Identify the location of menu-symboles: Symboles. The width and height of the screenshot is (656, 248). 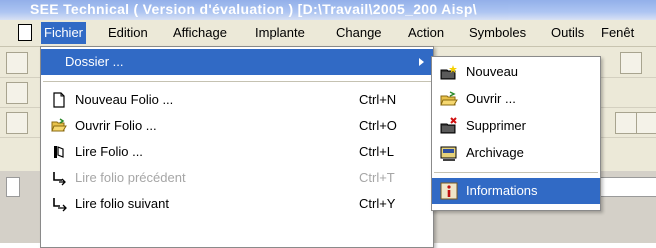
(497, 33).